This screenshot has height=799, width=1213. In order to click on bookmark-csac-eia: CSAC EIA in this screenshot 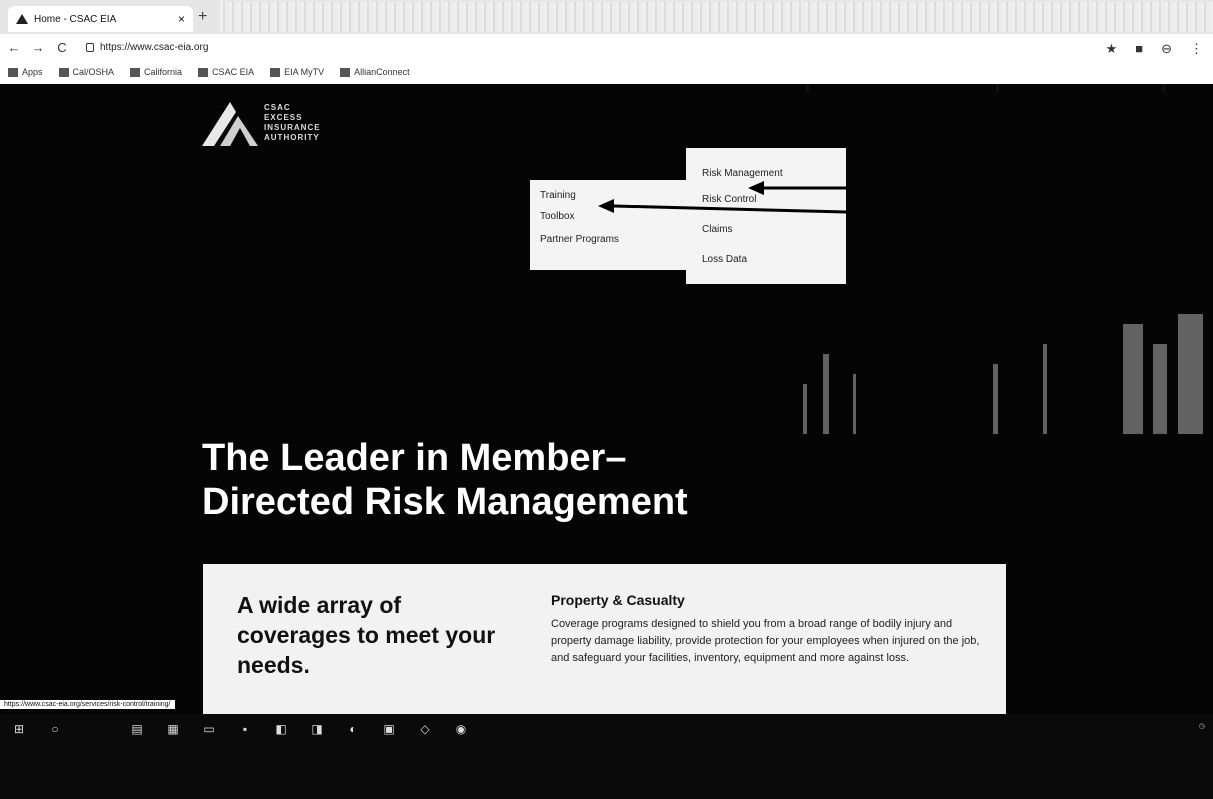, I will do `click(226, 72)`.